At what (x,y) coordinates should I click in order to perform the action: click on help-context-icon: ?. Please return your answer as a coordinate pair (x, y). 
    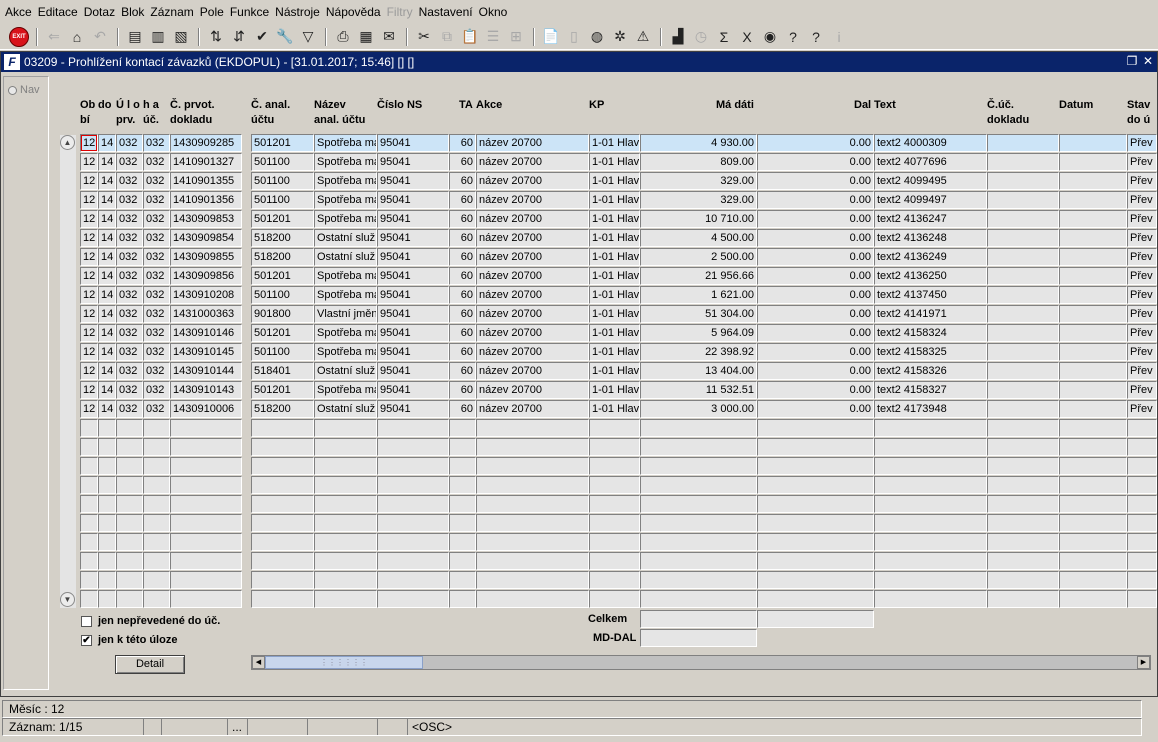
    Looking at the image, I should click on (793, 37).